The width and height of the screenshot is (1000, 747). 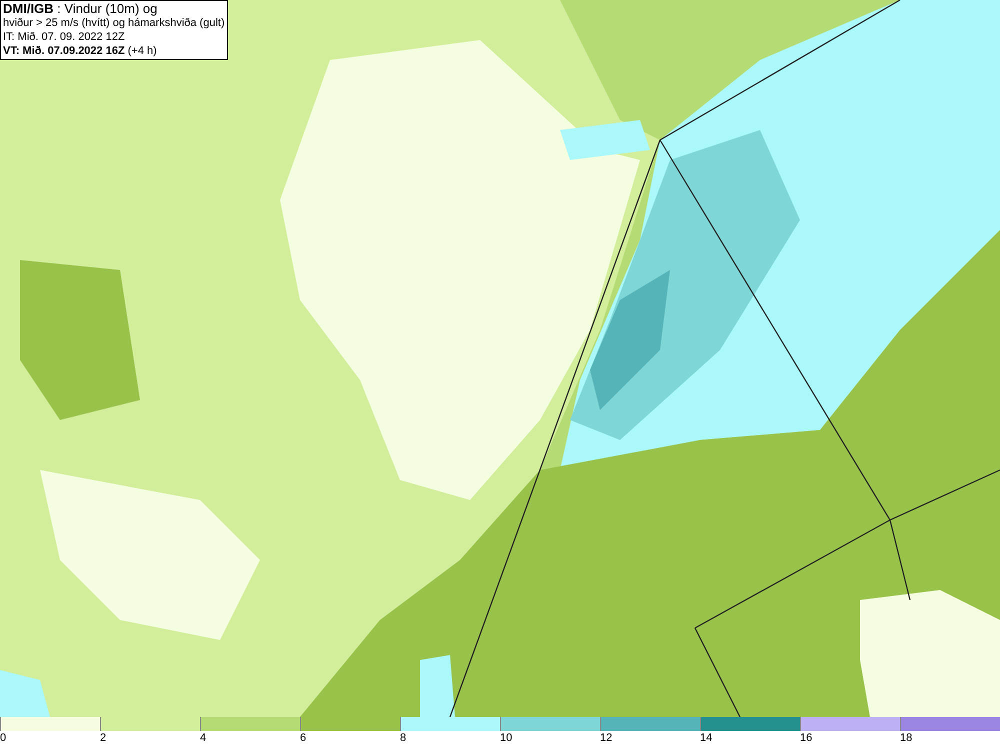 What do you see at coordinates (506, 738) in the screenshot?
I see `legend-label: 10` at bounding box center [506, 738].